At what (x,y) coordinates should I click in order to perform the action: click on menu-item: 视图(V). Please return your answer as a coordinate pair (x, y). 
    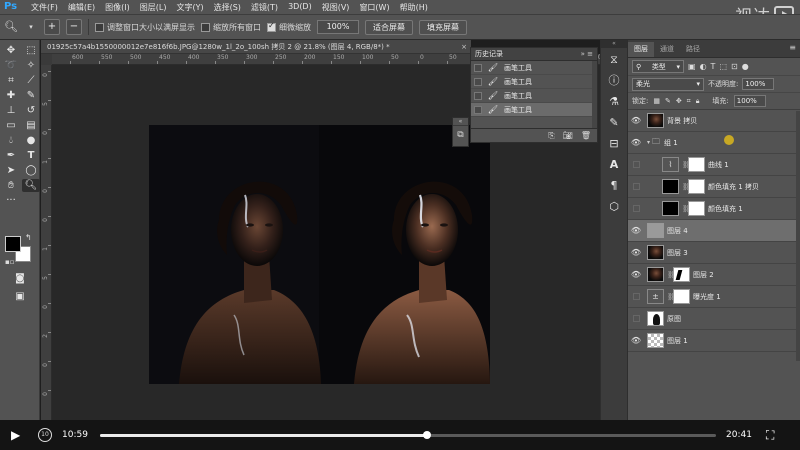
    Looking at the image, I should click on (336, 7).